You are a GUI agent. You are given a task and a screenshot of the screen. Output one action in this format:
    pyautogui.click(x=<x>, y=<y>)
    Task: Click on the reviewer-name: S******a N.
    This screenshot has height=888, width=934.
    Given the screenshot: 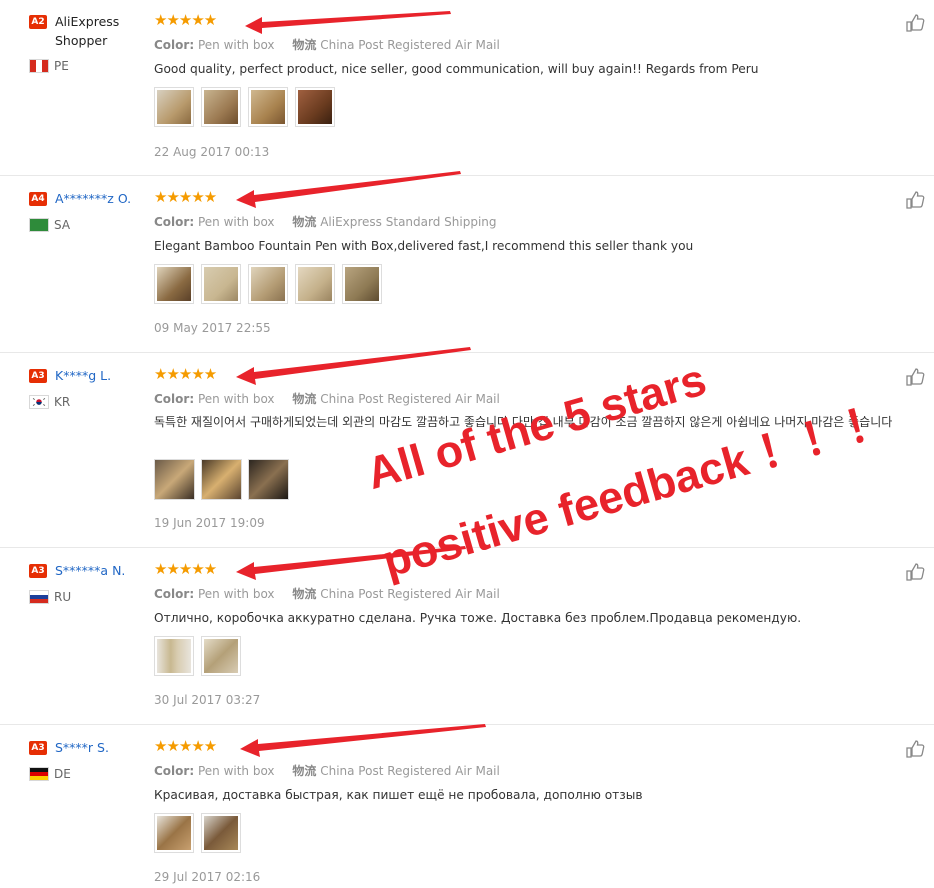 What is the action you would take?
    pyautogui.click(x=102, y=570)
    